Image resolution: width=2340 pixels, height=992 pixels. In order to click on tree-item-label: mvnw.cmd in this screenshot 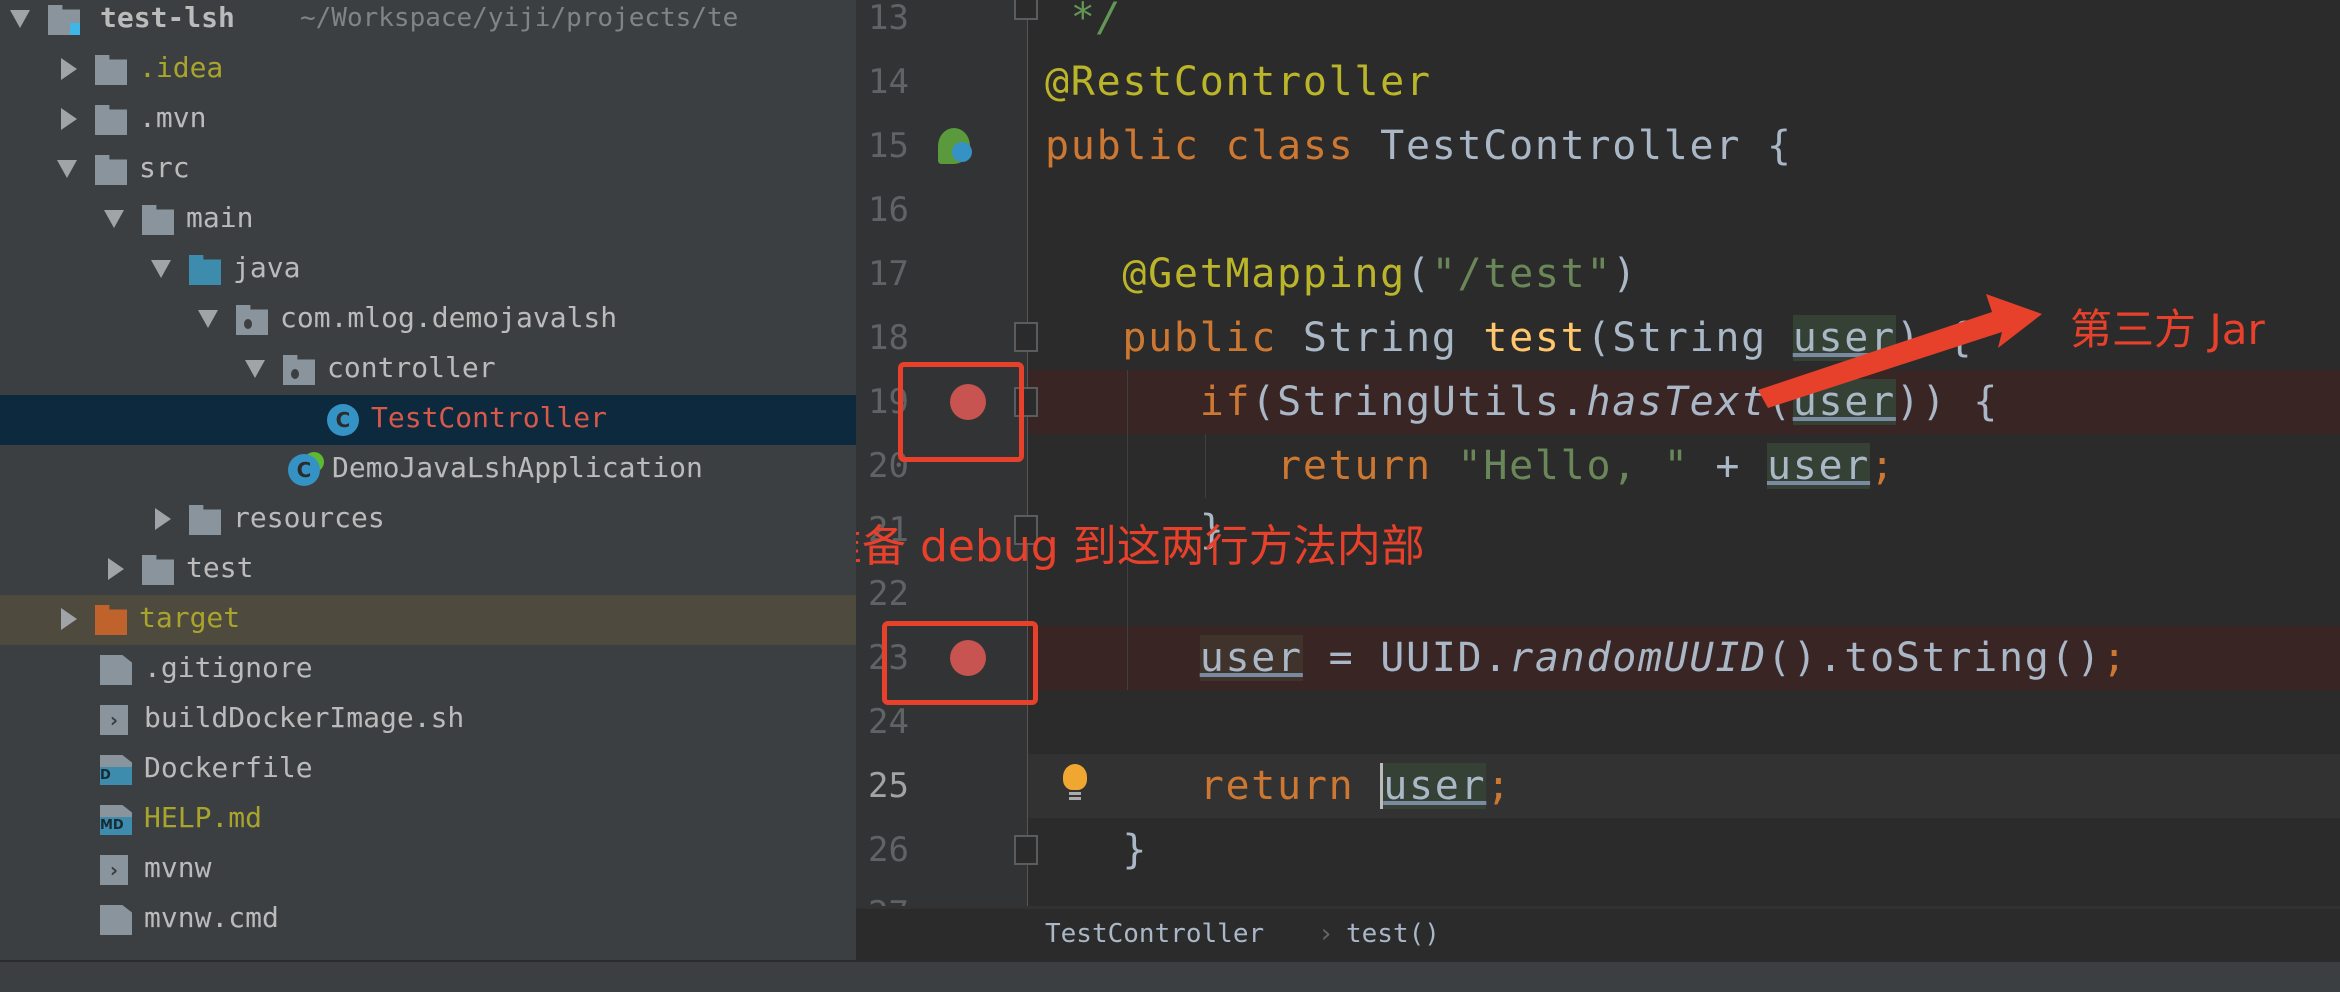, I will do `click(211, 917)`.